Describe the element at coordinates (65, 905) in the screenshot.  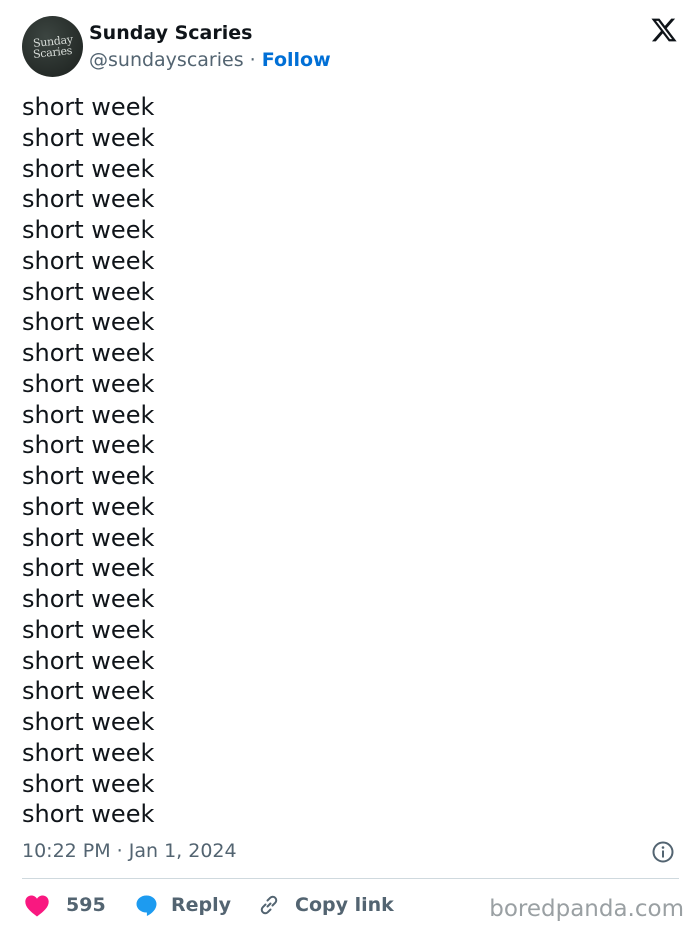
I see `like-button: 595` at that location.